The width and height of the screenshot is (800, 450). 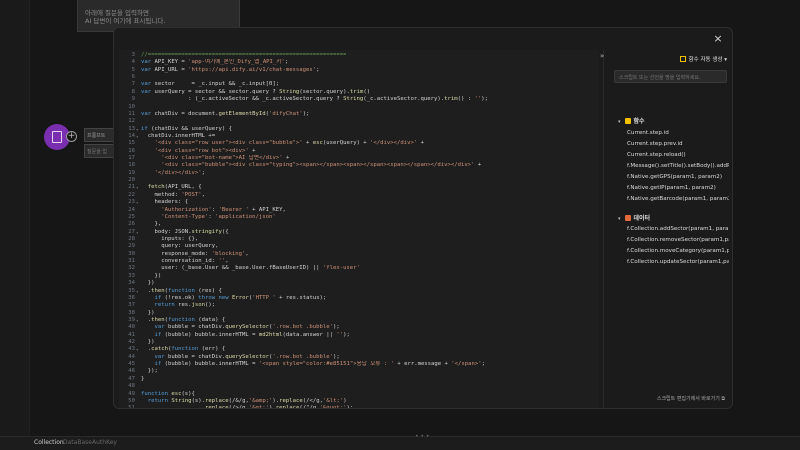 What do you see at coordinates (77, 442) in the screenshot?
I see `tab-database: DataBase` at bounding box center [77, 442].